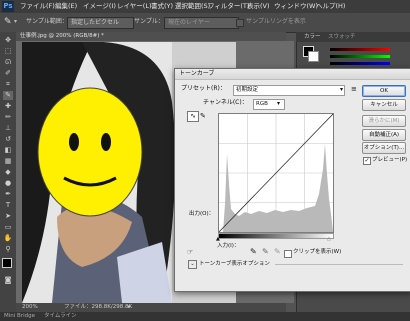  What do you see at coordinates (384, 135) in the screenshot?
I see `auto-button: 自動補正(A)` at bounding box center [384, 135].